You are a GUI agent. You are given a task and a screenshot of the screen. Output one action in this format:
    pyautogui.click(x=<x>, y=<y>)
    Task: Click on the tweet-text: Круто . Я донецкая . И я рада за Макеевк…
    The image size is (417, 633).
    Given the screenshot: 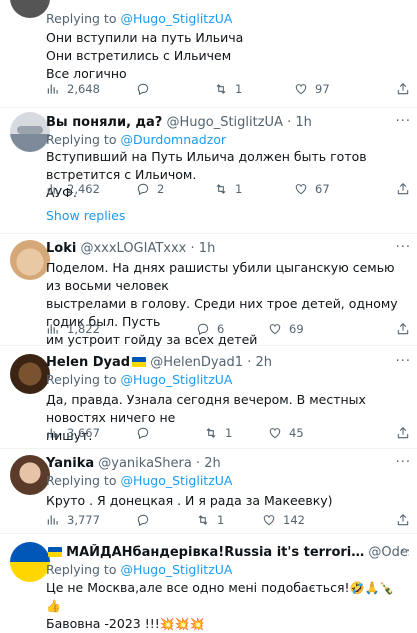 What is the action you would take?
    pyautogui.click(x=189, y=500)
    